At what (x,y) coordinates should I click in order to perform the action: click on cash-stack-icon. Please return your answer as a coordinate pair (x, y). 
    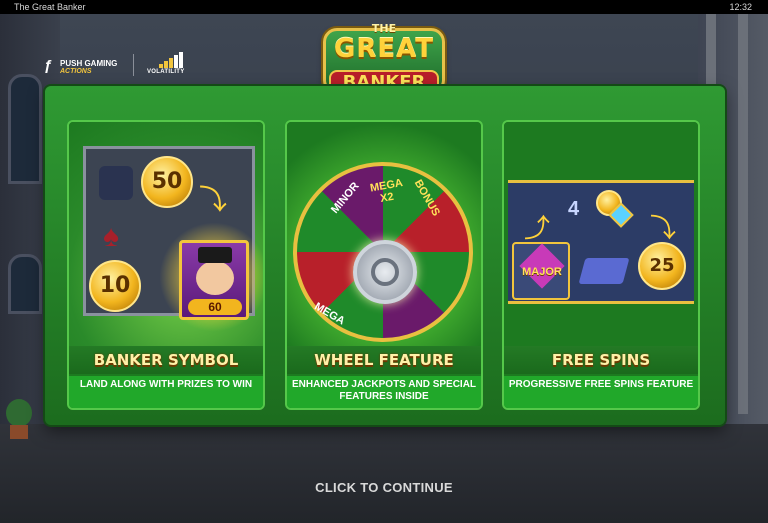
    Looking at the image, I should click on (604, 271).